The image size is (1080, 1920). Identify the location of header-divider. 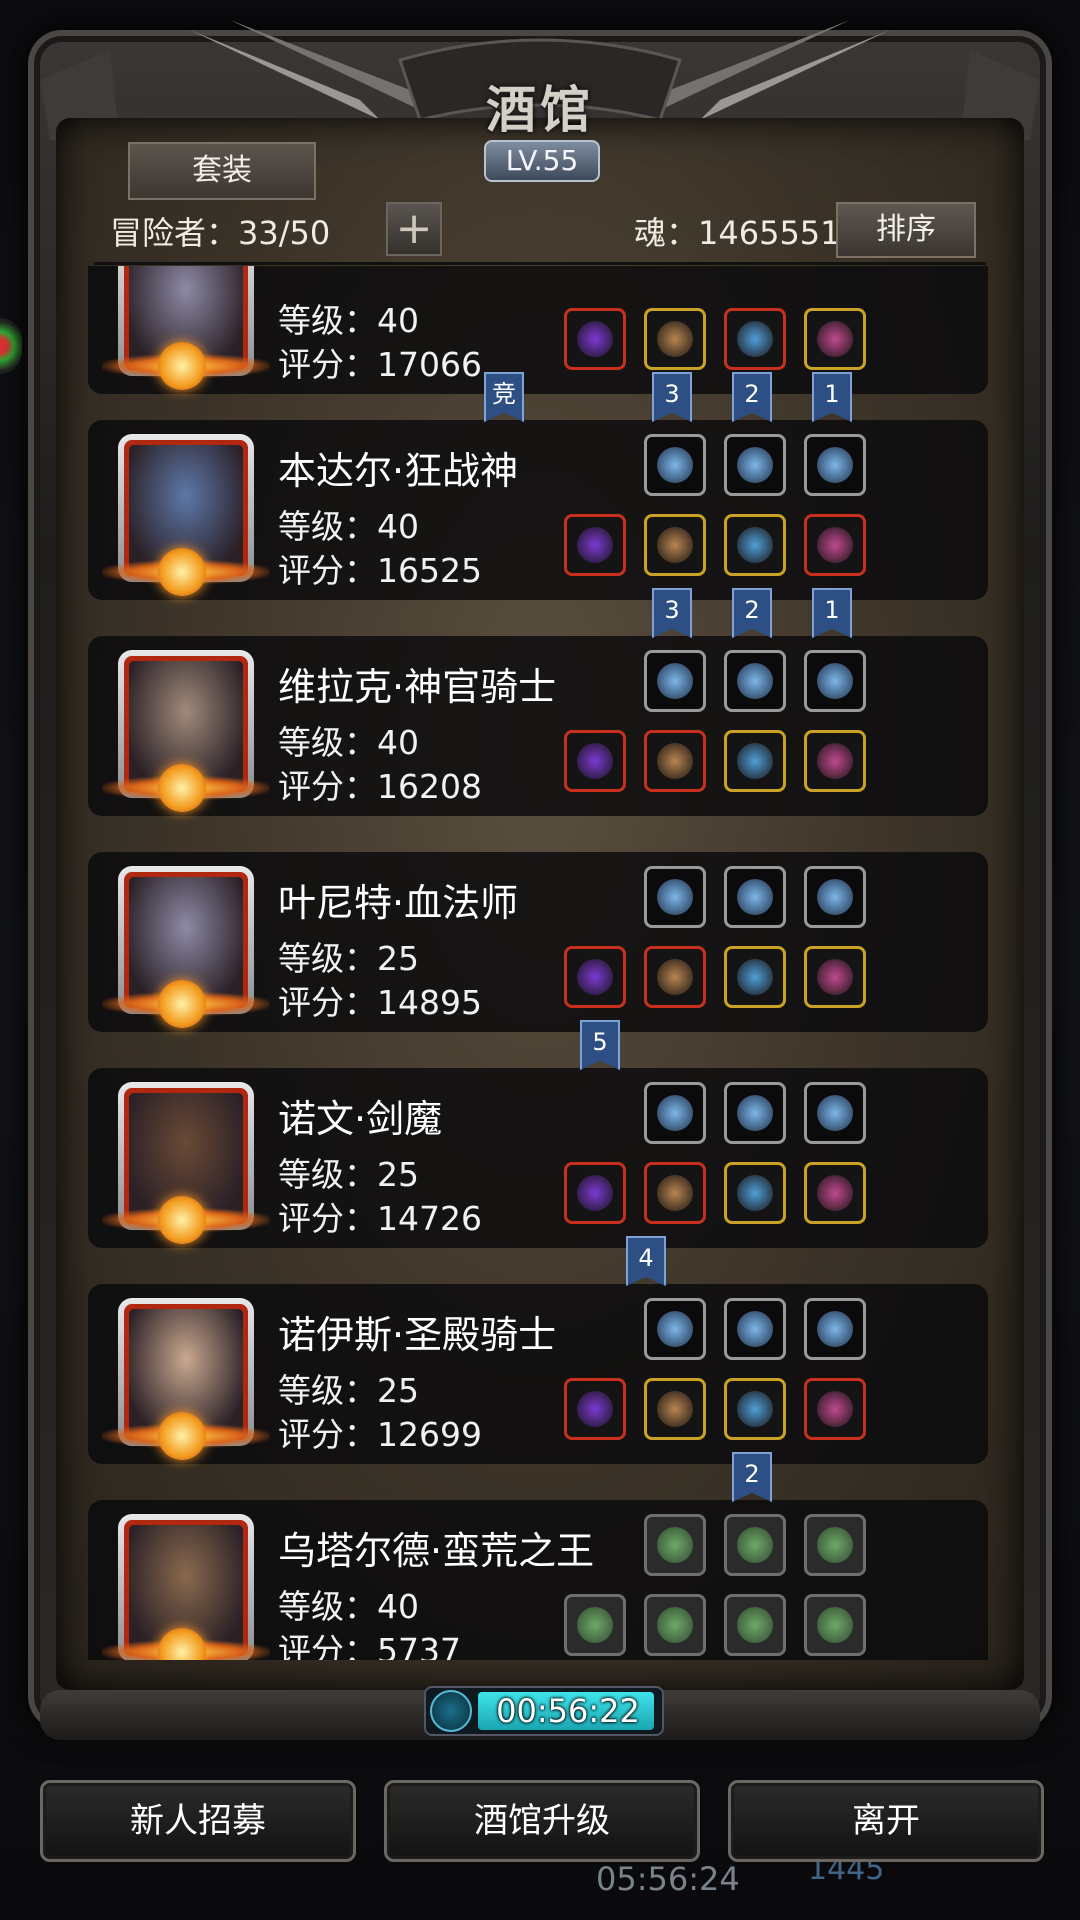
(540, 263).